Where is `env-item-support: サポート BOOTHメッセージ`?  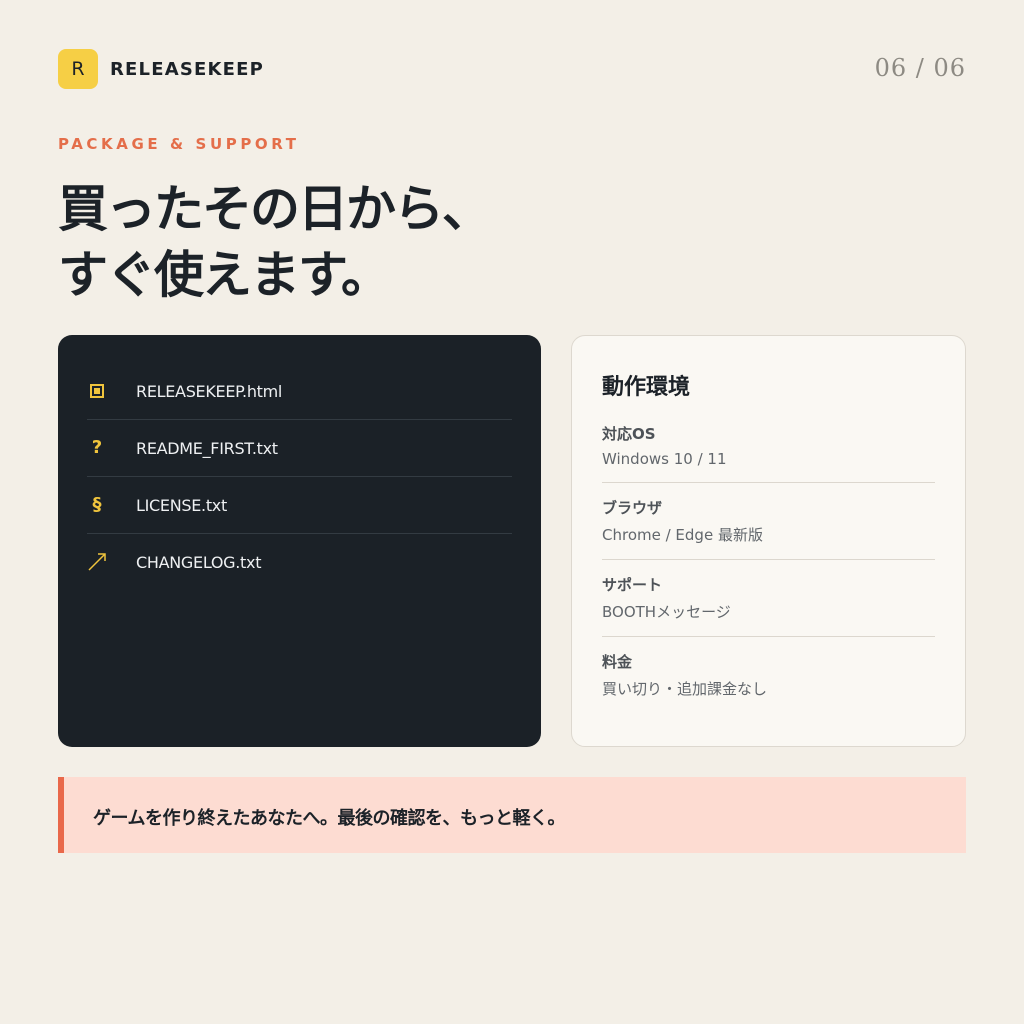
env-item-support: サポート BOOTHメッセージ is located at coordinates (768, 605).